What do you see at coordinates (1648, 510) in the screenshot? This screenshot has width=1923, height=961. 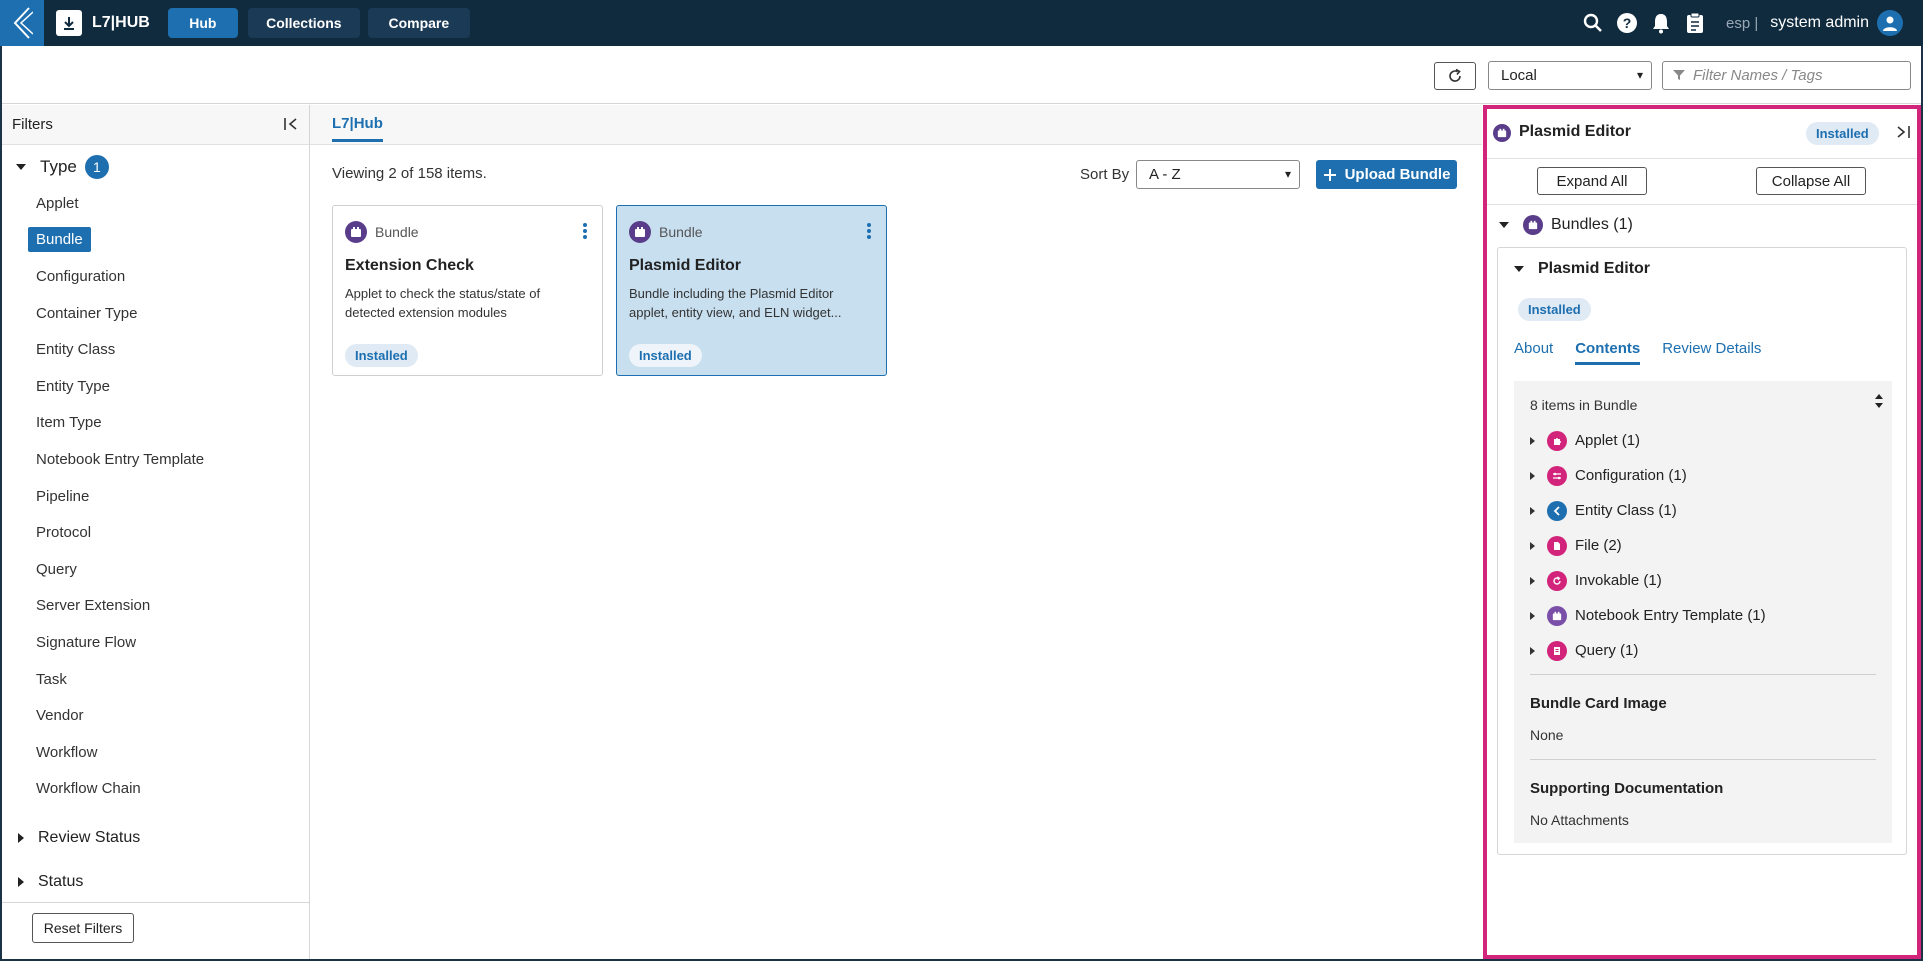 I see `contents-item-entity-class: Entity Class (1)` at bounding box center [1648, 510].